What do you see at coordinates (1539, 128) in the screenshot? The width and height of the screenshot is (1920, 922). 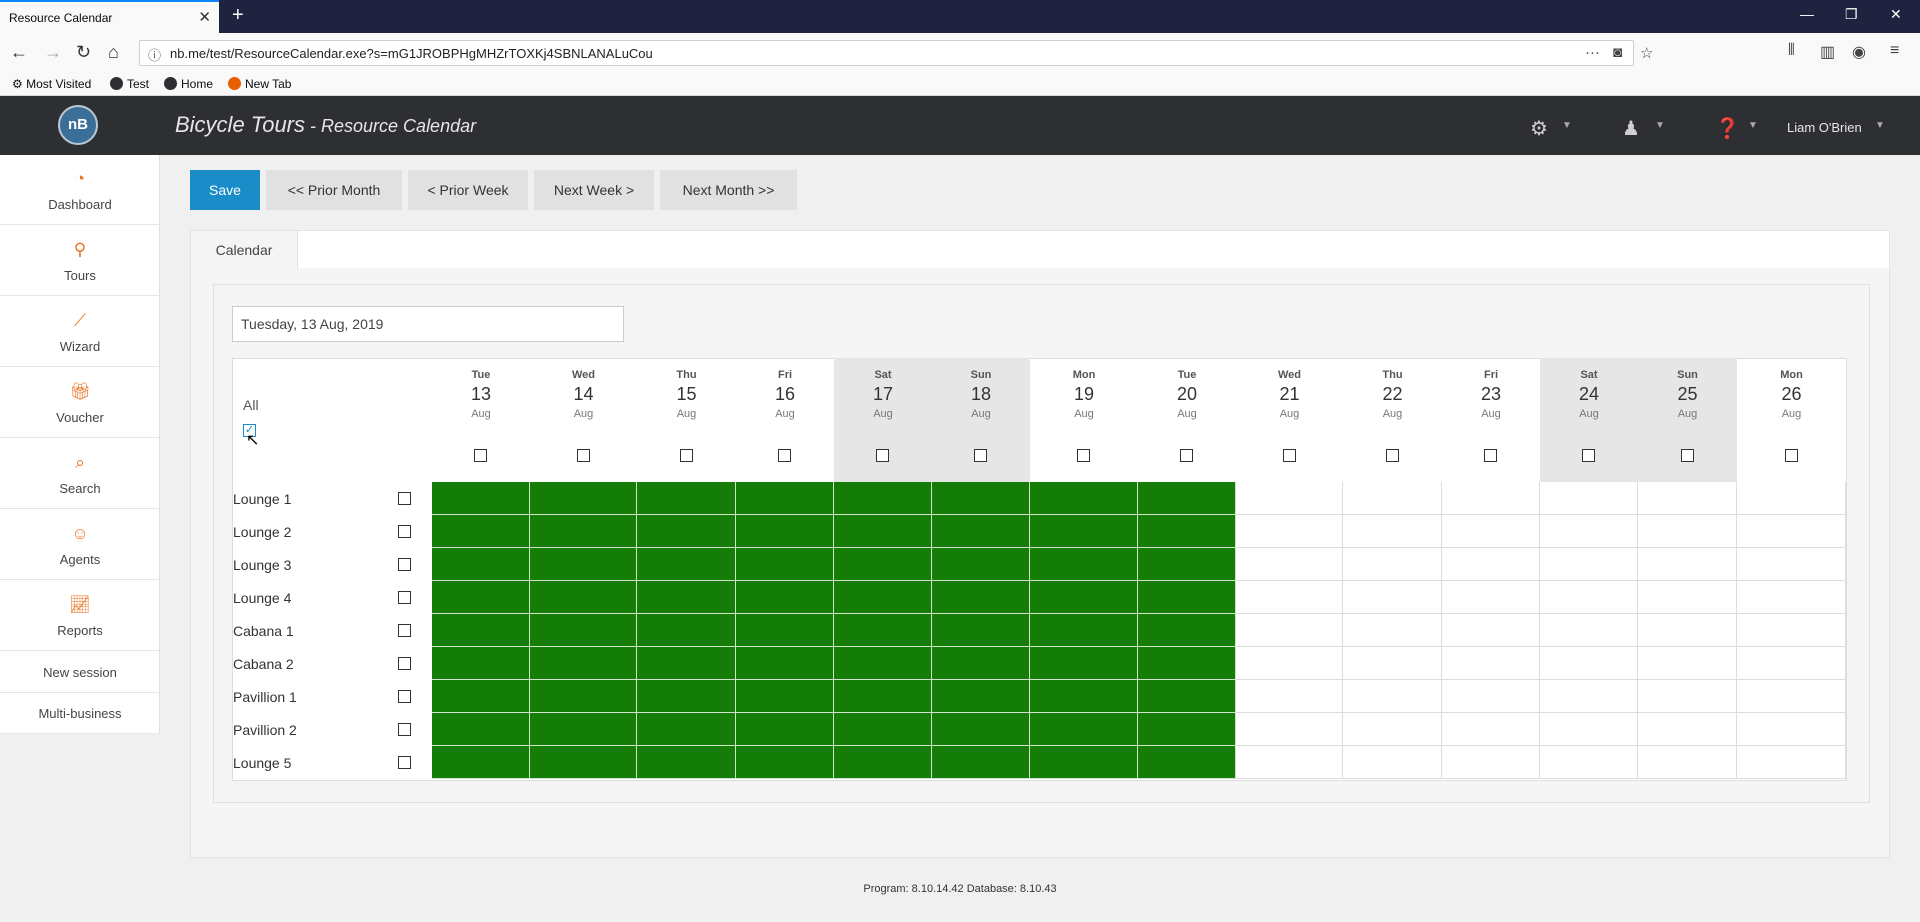 I see `settings-gear-icon: ⚙` at bounding box center [1539, 128].